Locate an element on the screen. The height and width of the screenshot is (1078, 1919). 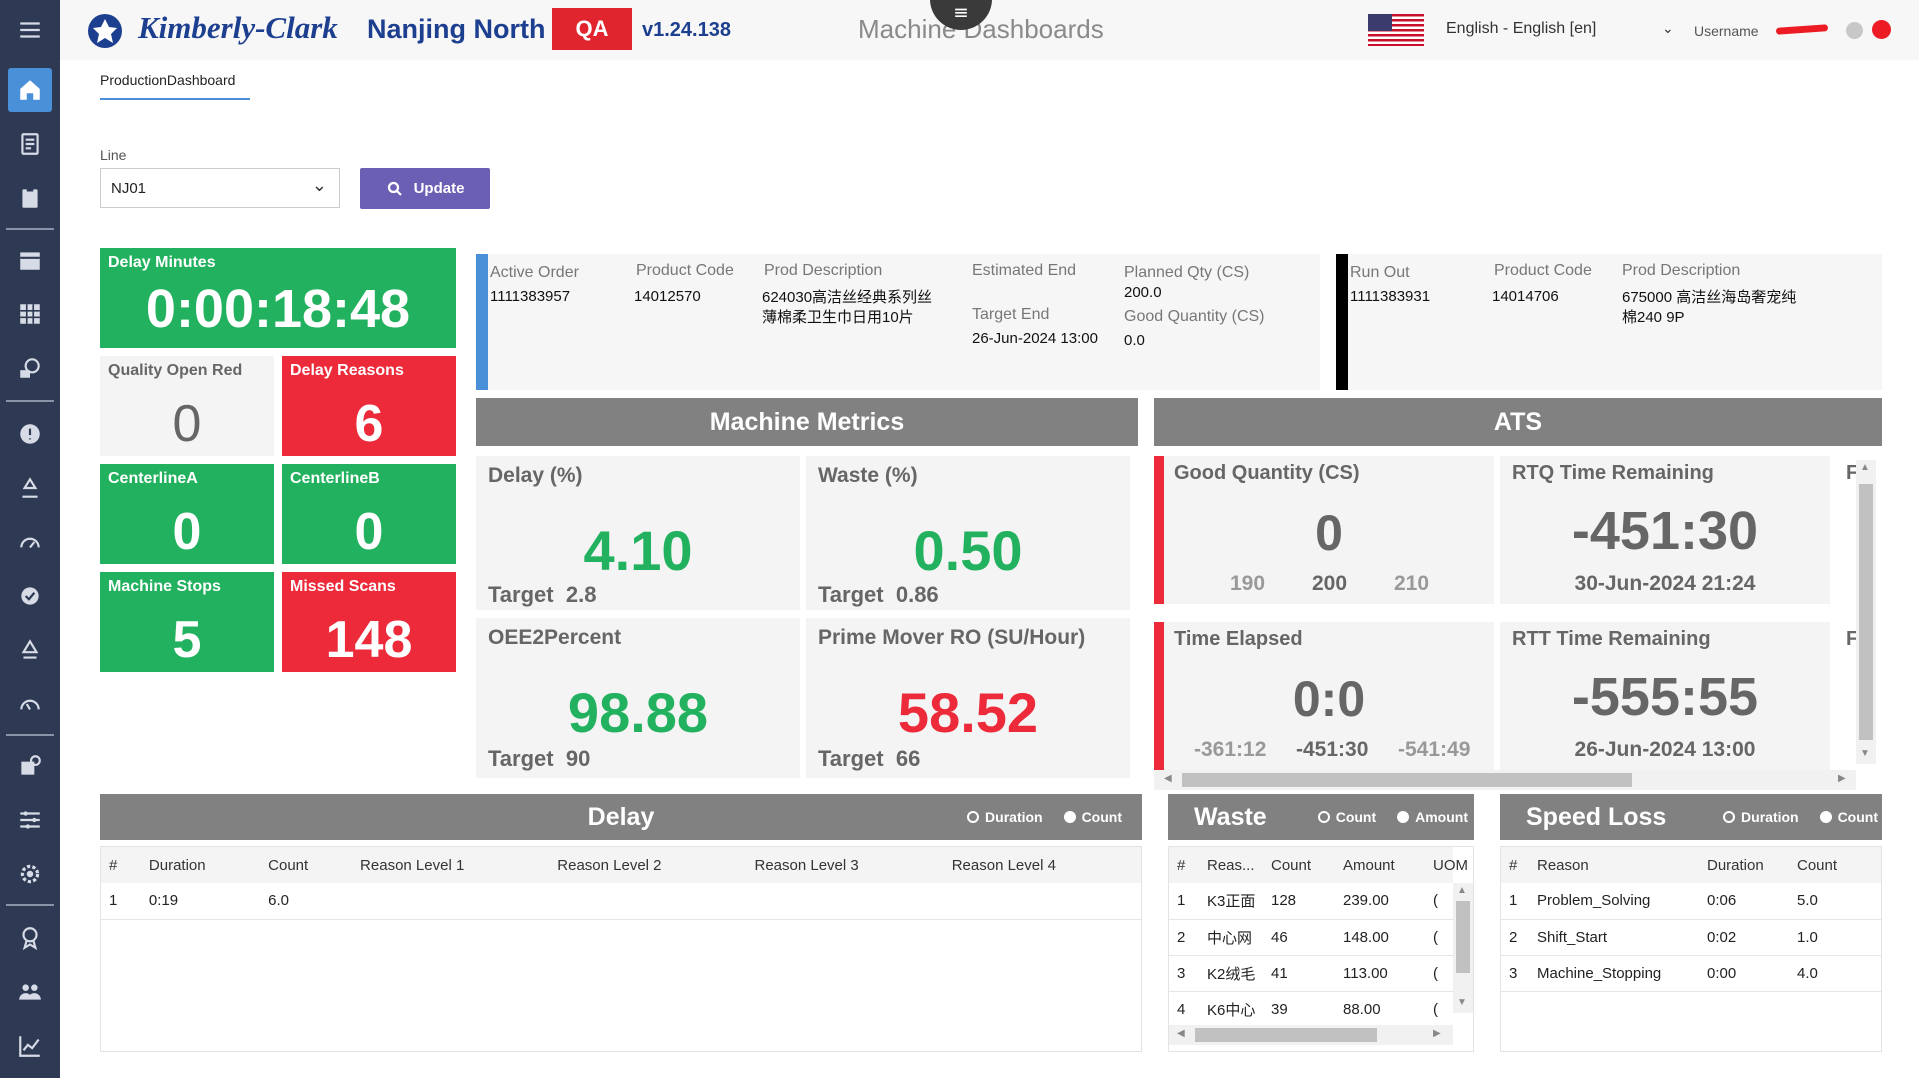
delay_table-column-header: Reason Level 4 is located at coordinates (1042, 865).